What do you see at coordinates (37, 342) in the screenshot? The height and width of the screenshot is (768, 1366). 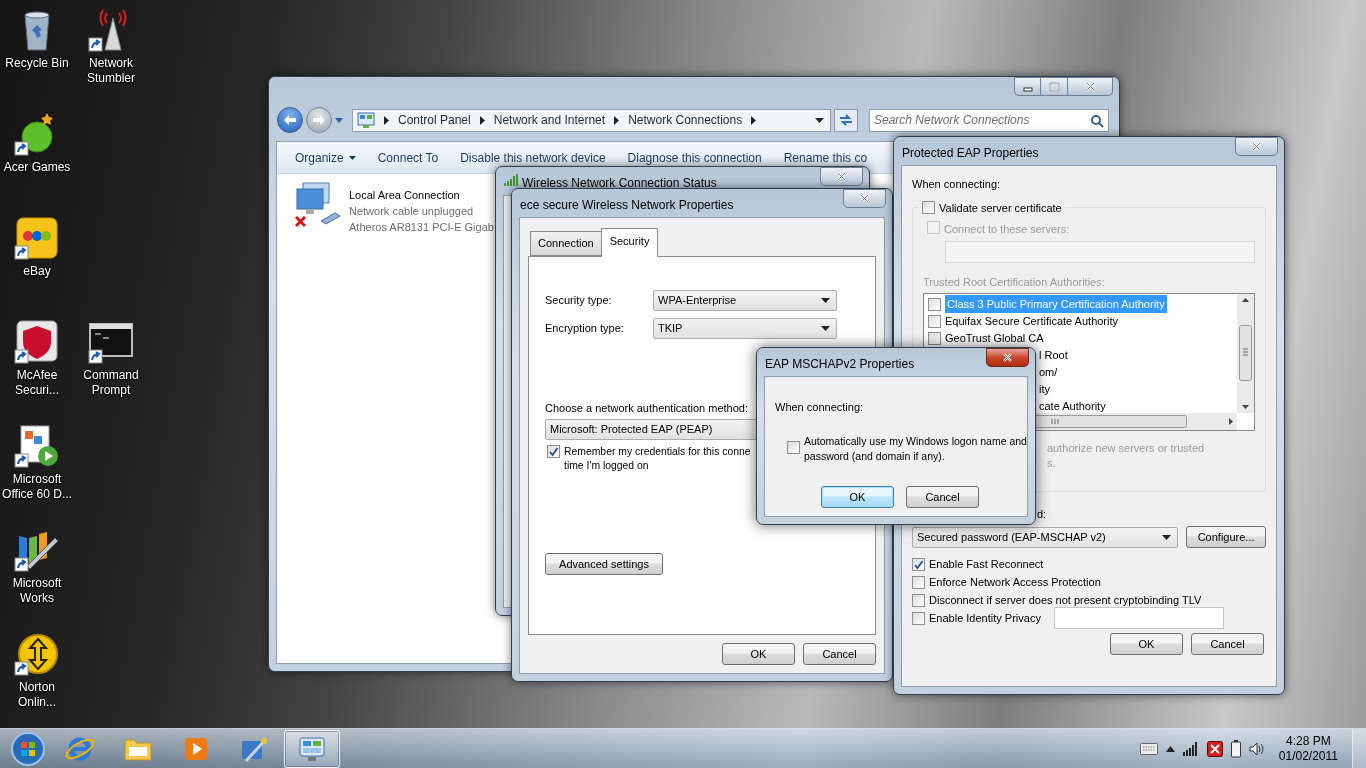 I see `shield-icon` at bounding box center [37, 342].